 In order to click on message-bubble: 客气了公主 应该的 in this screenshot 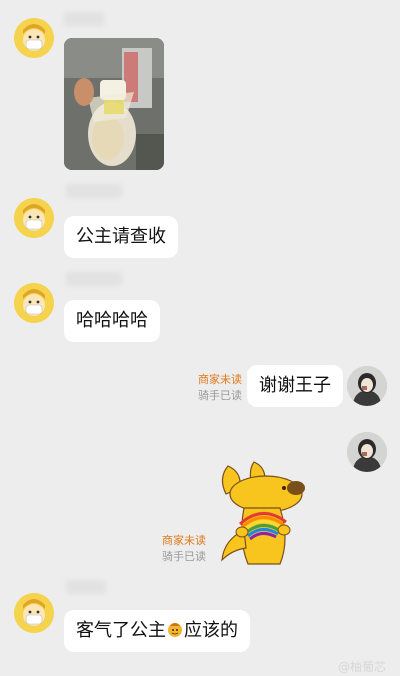, I will do `click(157, 631)`.